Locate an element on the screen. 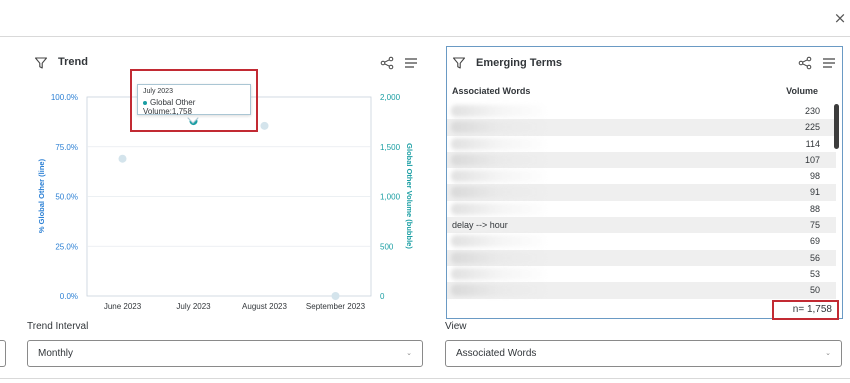 This screenshot has height=383, width=850. share-icon is located at coordinates (805, 63).